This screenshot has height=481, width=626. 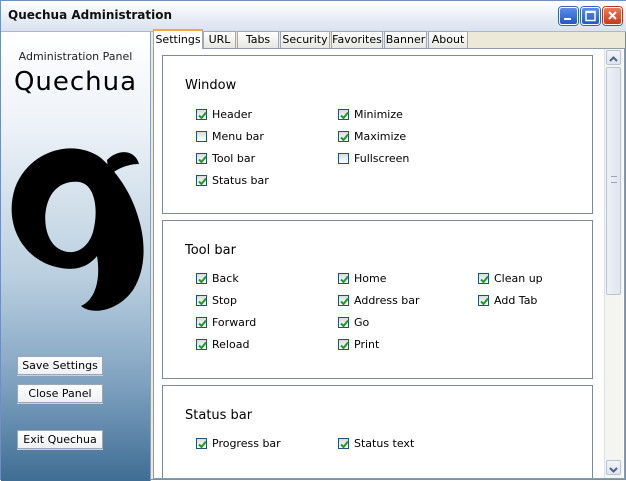 What do you see at coordinates (60, 365) in the screenshot?
I see `save-settings-button: Save Settings` at bounding box center [60, 365].